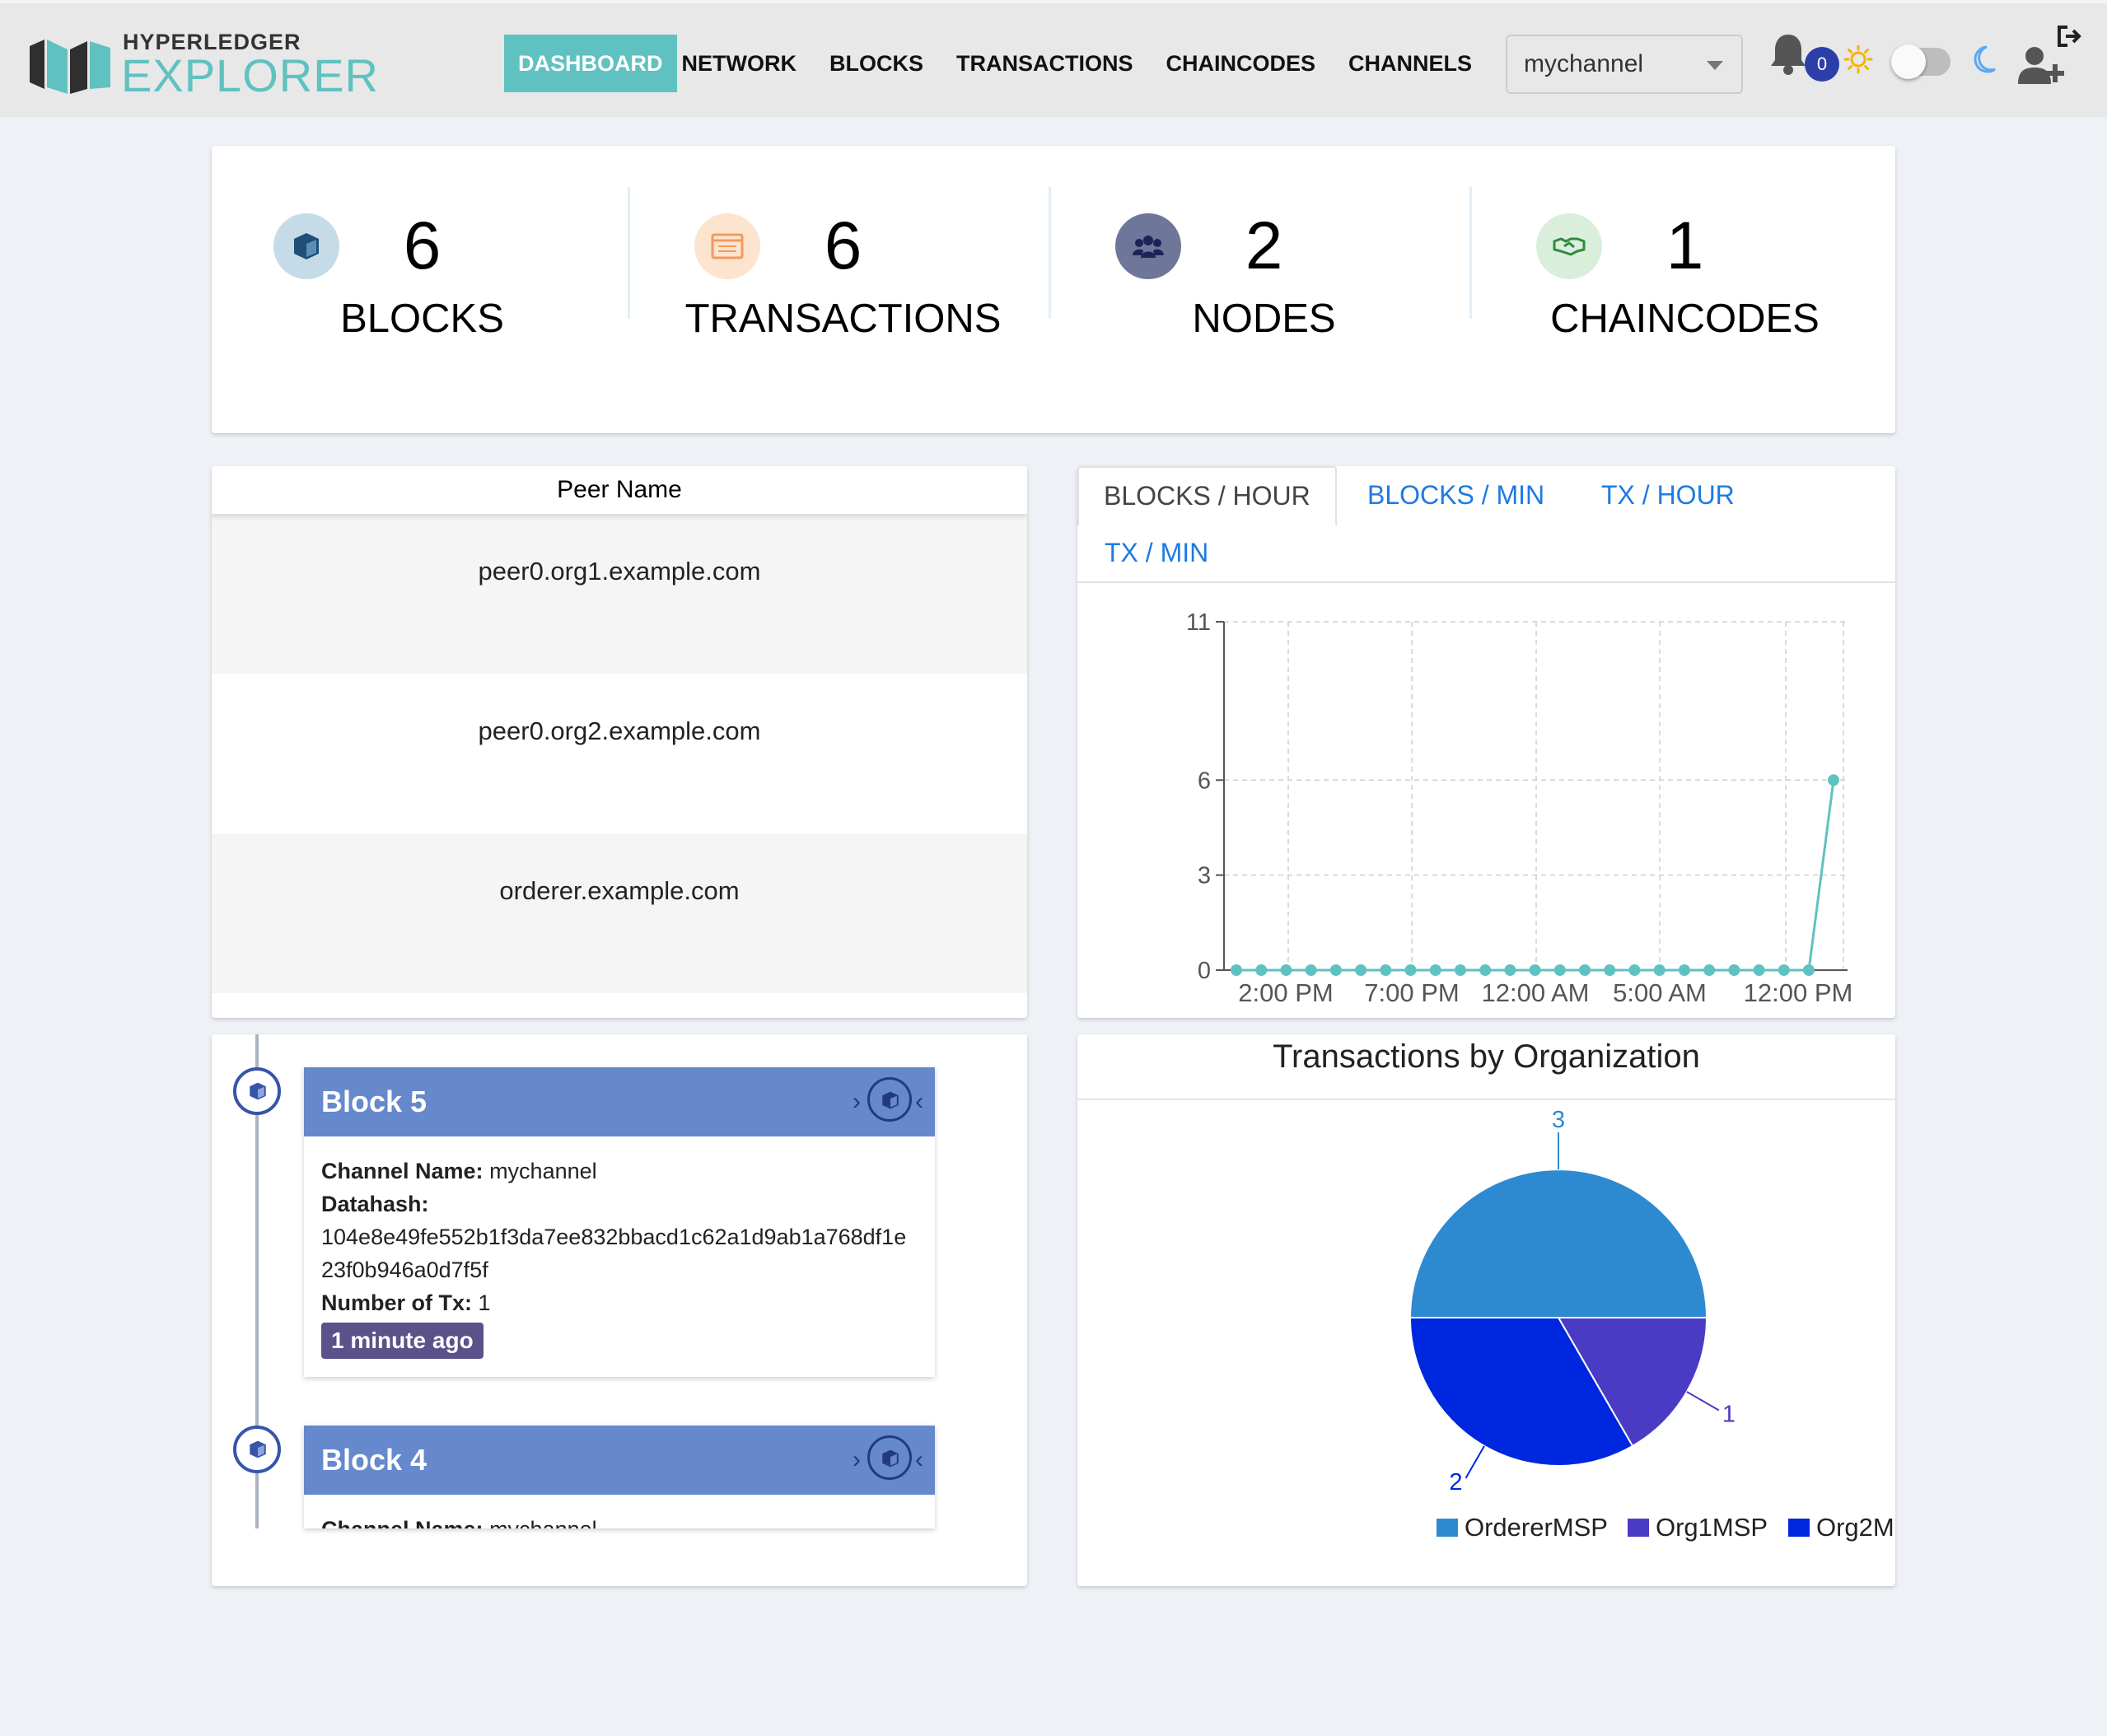  Describe the element at coordinates (1685, 318) in the screenshot. I see `stat-chaincodes-label: CHAINCODES` at that location.